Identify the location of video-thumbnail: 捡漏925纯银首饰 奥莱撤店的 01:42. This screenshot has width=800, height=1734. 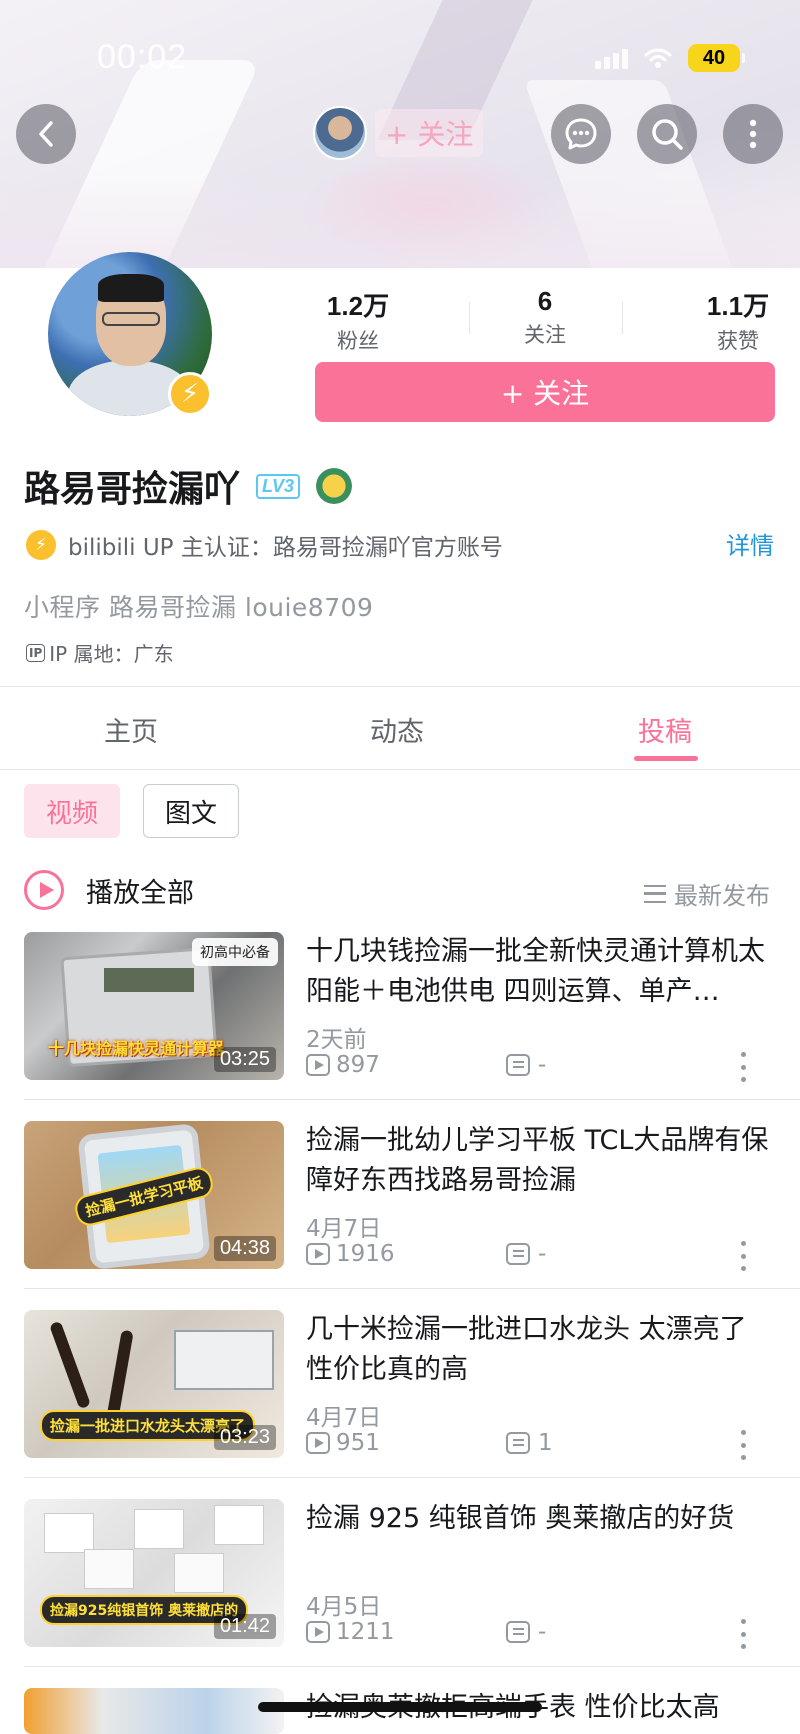
(154, 1573).